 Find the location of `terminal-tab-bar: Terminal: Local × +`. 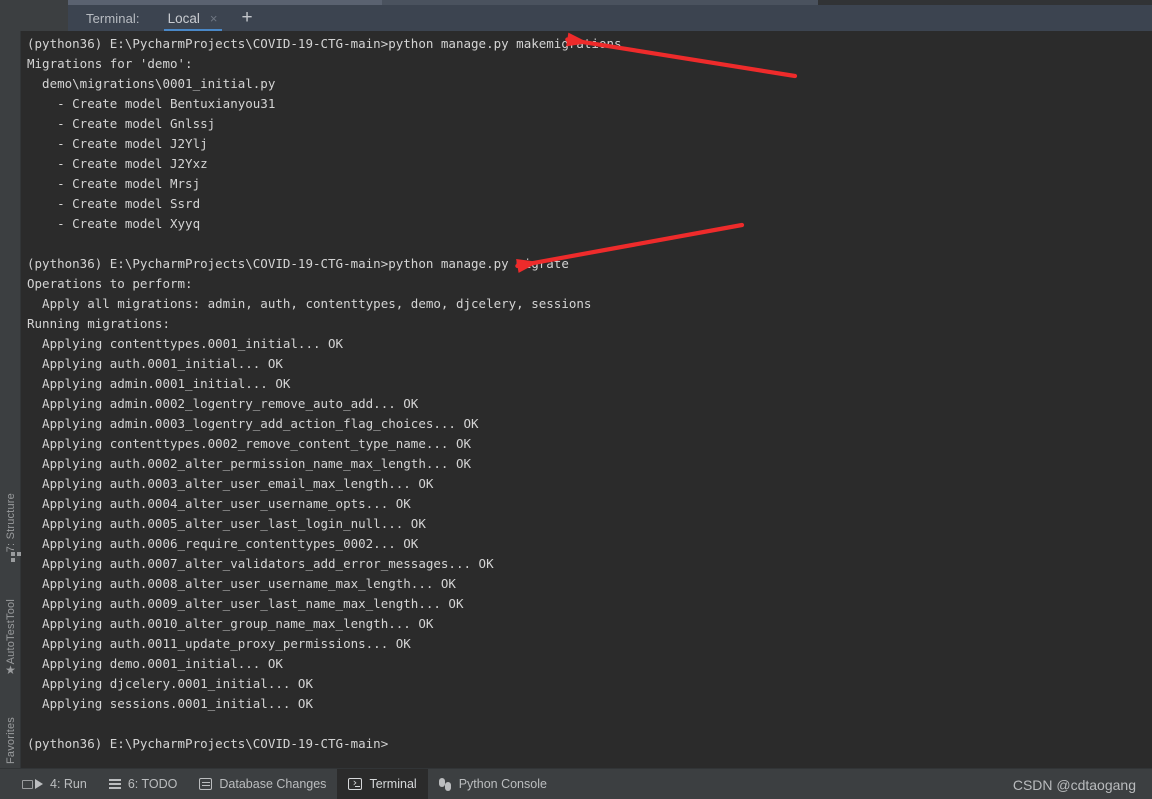

terminal-tab-bar: Terminal: Local × + is located at coordinates (610, 18).